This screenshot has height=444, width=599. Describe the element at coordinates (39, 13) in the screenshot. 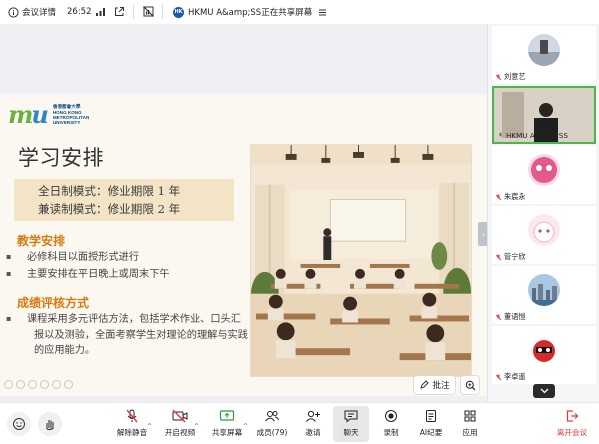

I see `meeting-details-label: 会议详情` at that location.